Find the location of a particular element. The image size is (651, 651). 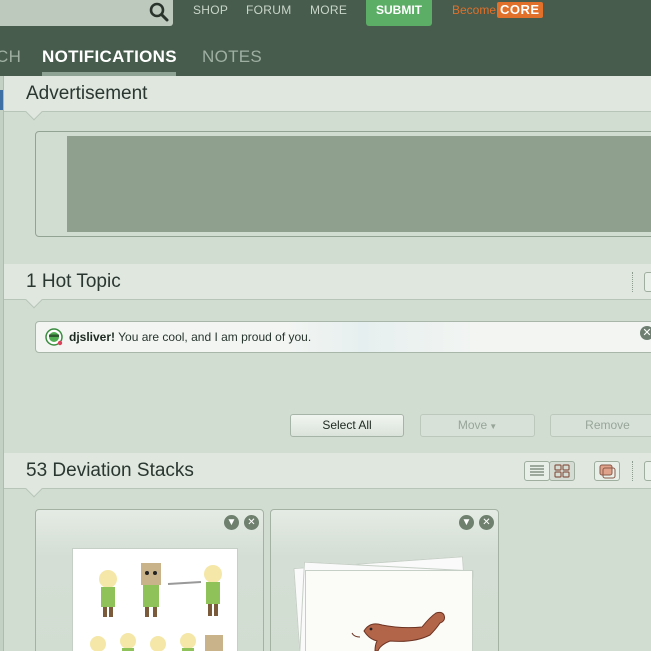

tab-bar: CH NOTIFICATIONS NOTES is located at coordinates (325, 56).